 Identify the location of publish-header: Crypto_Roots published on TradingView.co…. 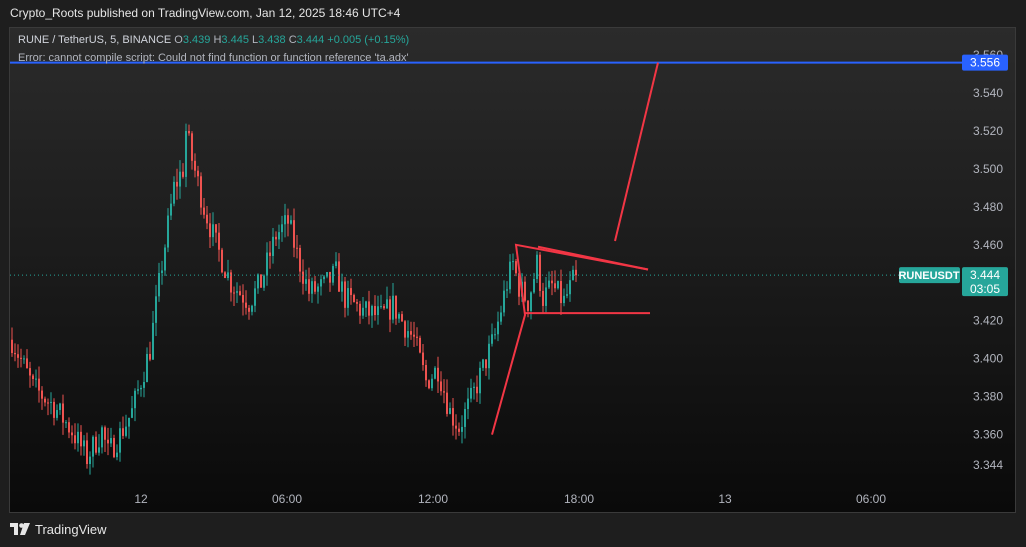
(513, 13).